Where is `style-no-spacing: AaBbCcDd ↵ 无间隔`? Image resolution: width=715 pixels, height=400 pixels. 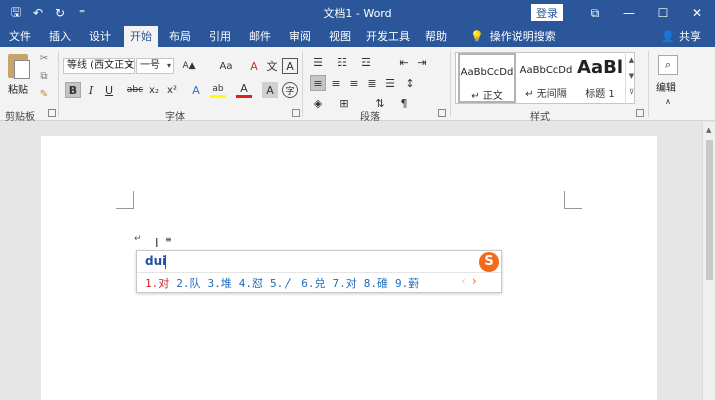 style-no-spacing: AaBbCcDd ↵ 无间隔 is located at coordinates (546, 78).